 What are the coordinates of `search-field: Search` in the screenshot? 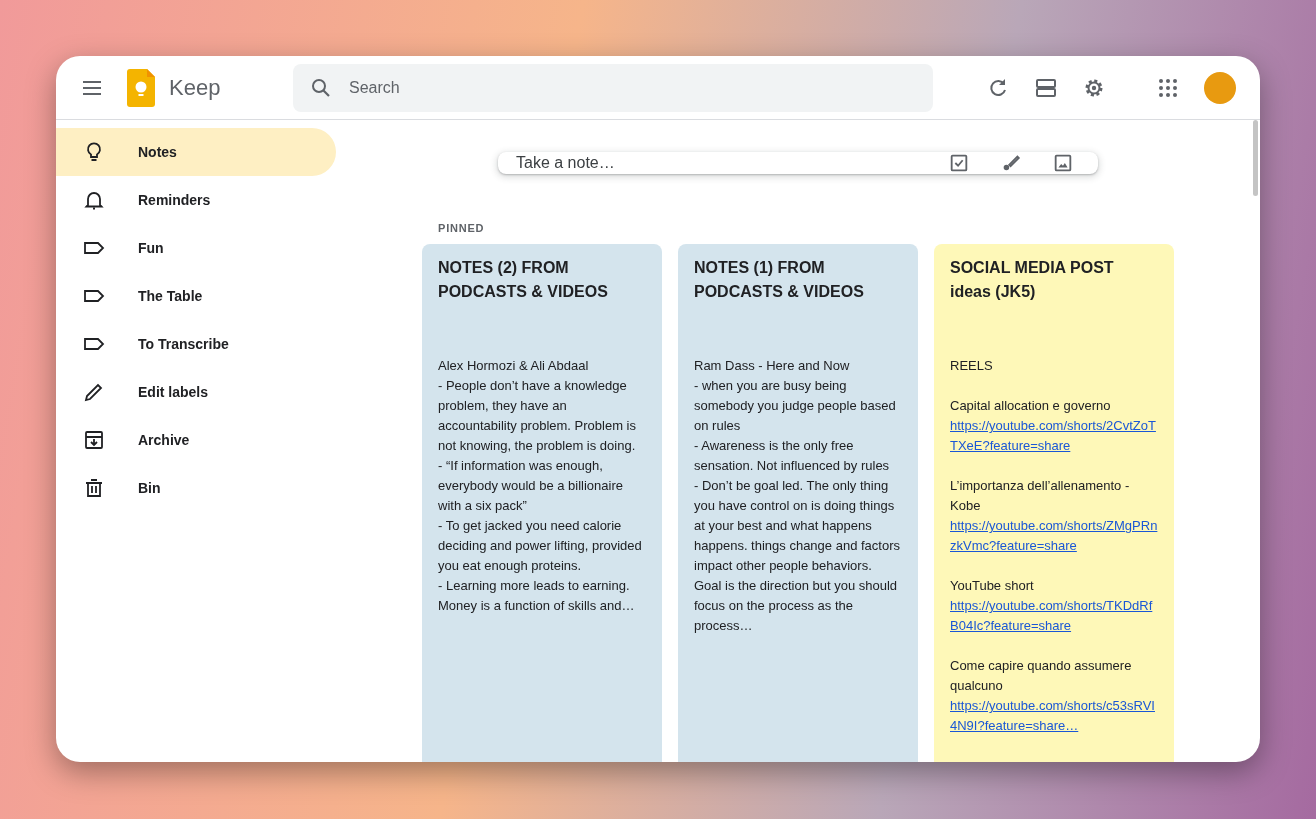 It's located at (613, 87).